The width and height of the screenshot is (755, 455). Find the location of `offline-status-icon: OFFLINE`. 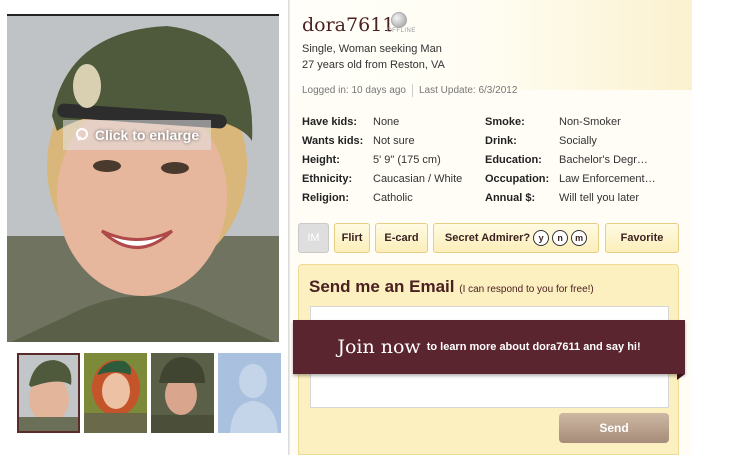

offline-status-icon: OFFLINE is located at coordinates (401, 24).